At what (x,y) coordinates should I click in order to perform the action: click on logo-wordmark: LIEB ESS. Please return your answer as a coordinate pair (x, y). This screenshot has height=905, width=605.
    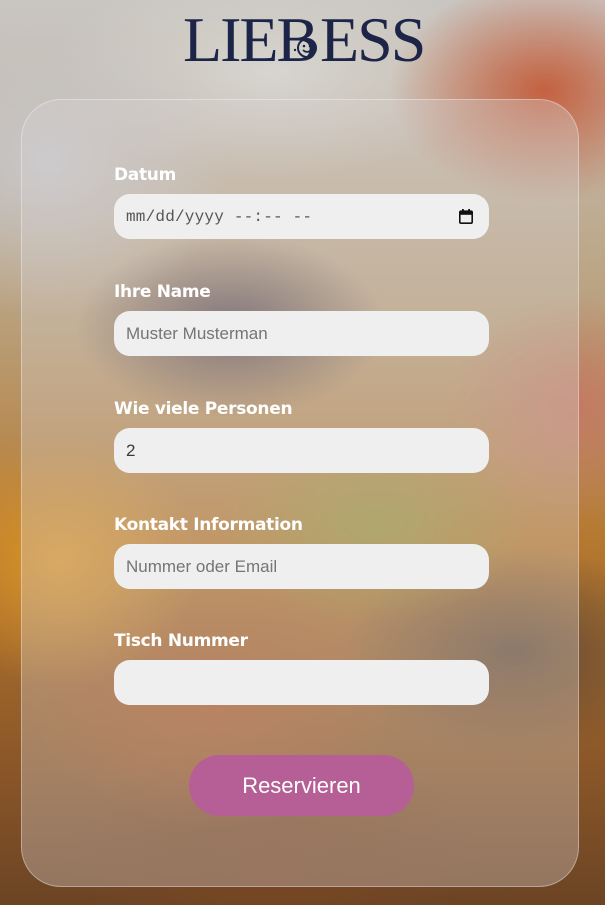
    Looking at the image, I should click on (303, 39).